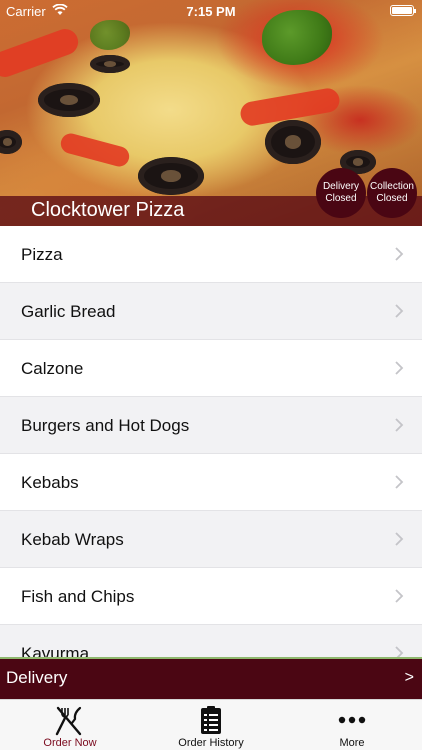 Image resolution: width=422 pixels, height=750 pixels. What do you see at coordinates (105, 425) in the screenshot?
I see `menu-item-label: Burgers and Hot Dogs` at bounding box center [105, 425].